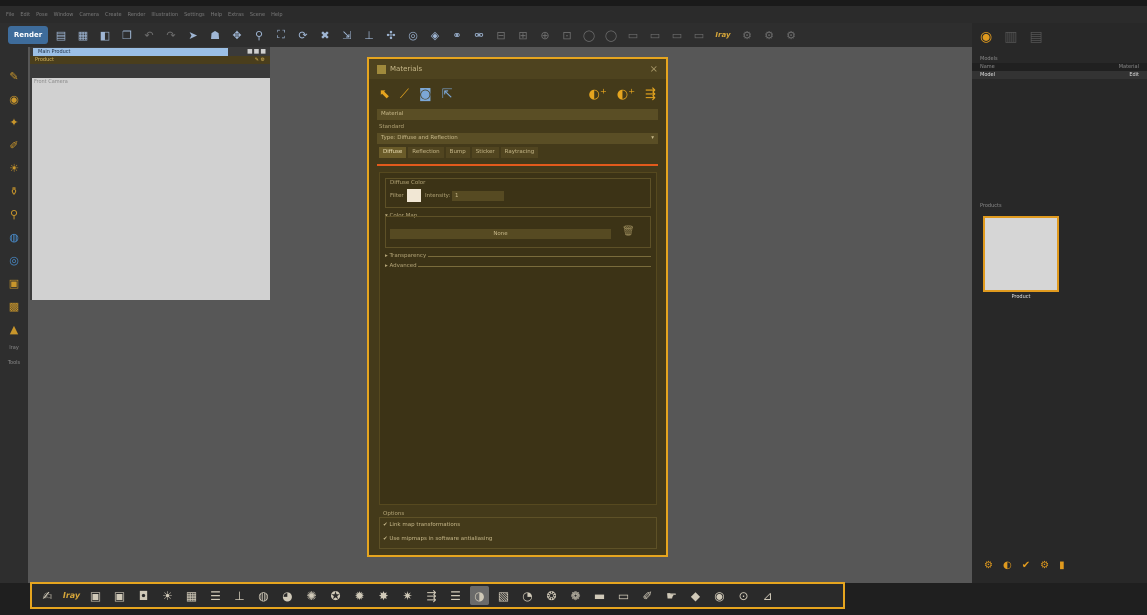 Image resolution: width=1147 pixels, height=615 pixels. I want to click on light-list-icon: ✷, so click(407, 595).